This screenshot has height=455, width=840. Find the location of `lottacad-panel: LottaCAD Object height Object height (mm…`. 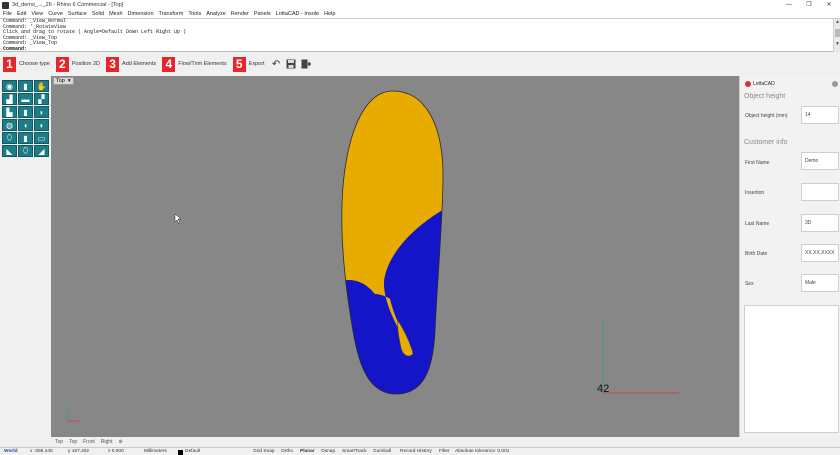

lottacad-panel: LottaCAD Object height Object height (mm… is located at coordinates (789, 256).